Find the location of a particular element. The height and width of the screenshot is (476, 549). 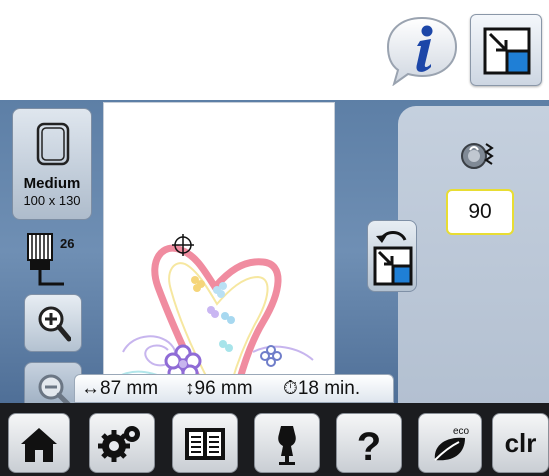

move-to-corner-button is located at coordinates (506, 50).